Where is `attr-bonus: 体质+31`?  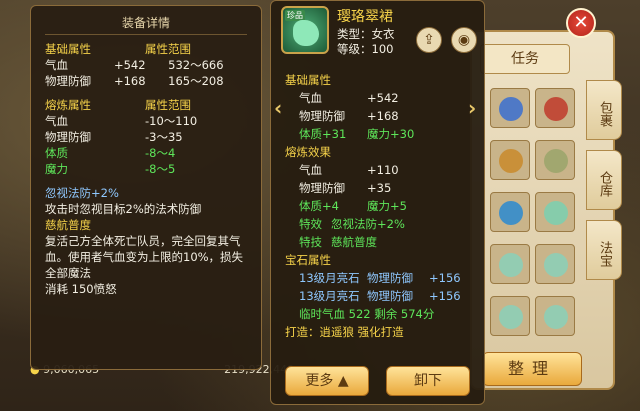
attr-bonus: 体质+31 is located at coordinates (323, 134).